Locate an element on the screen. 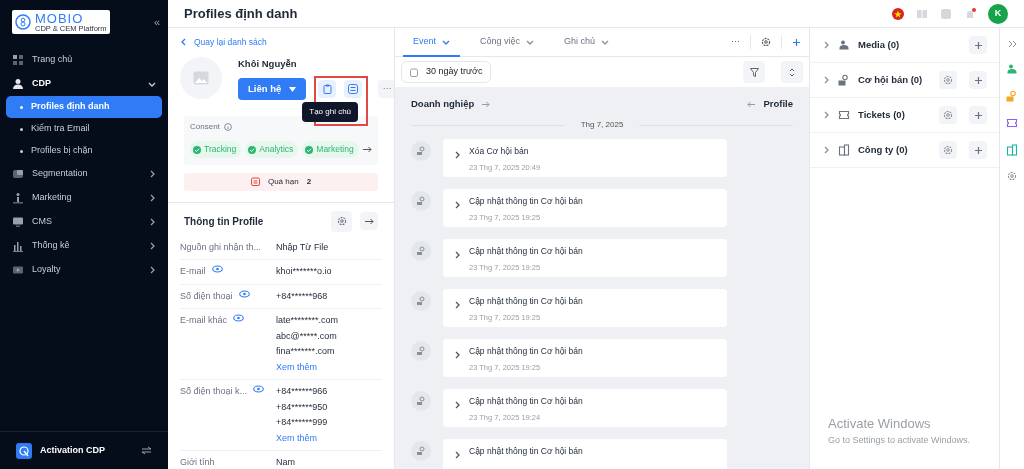 The image size is (1024, 469). field-value: +84******966 is located at coordinates (302, 392).